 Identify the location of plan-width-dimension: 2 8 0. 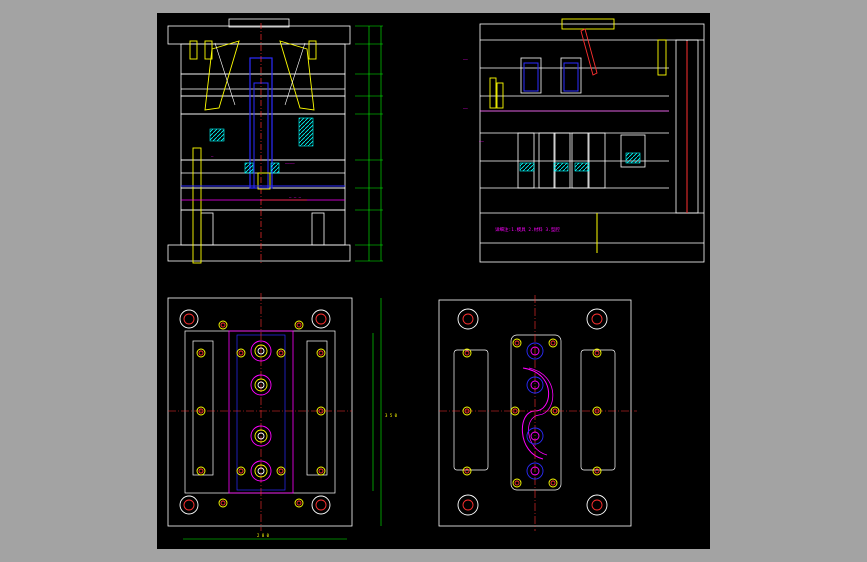
(263, 535).